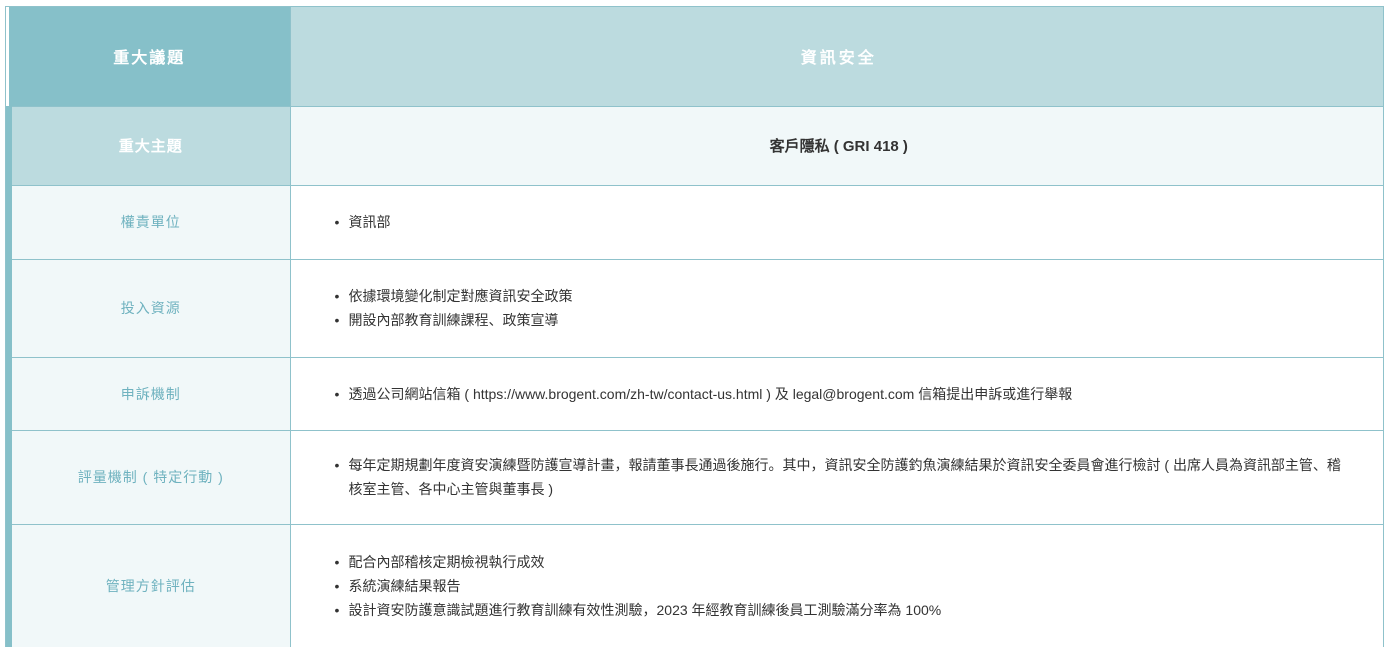 The height and width of the screenshot is (647, 1387). What do you see at coordinates (836, 57) in the screenshot?
I see `header-value: 資訊安全` at bounding box center [836, 57].